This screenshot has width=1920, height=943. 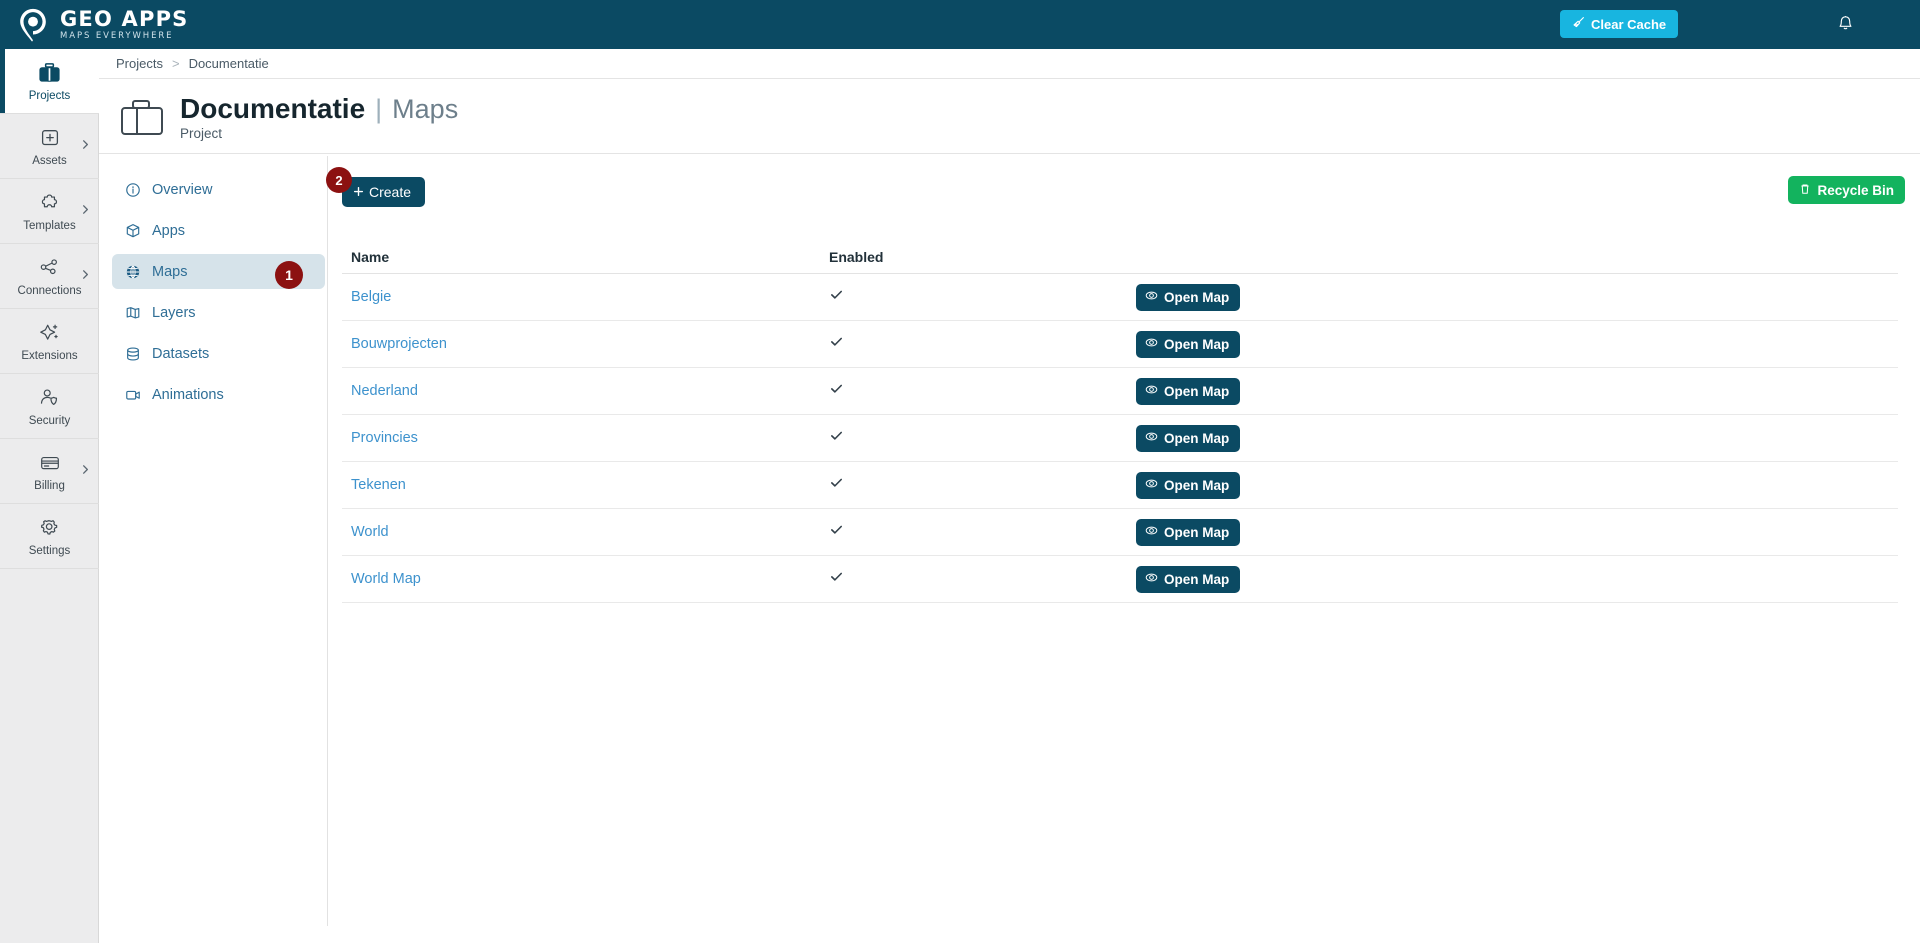 What do you see at coordinates (49, 95) in the screenshot?
I see `sidebar-label: Projects` at bounding box center [49, 95].